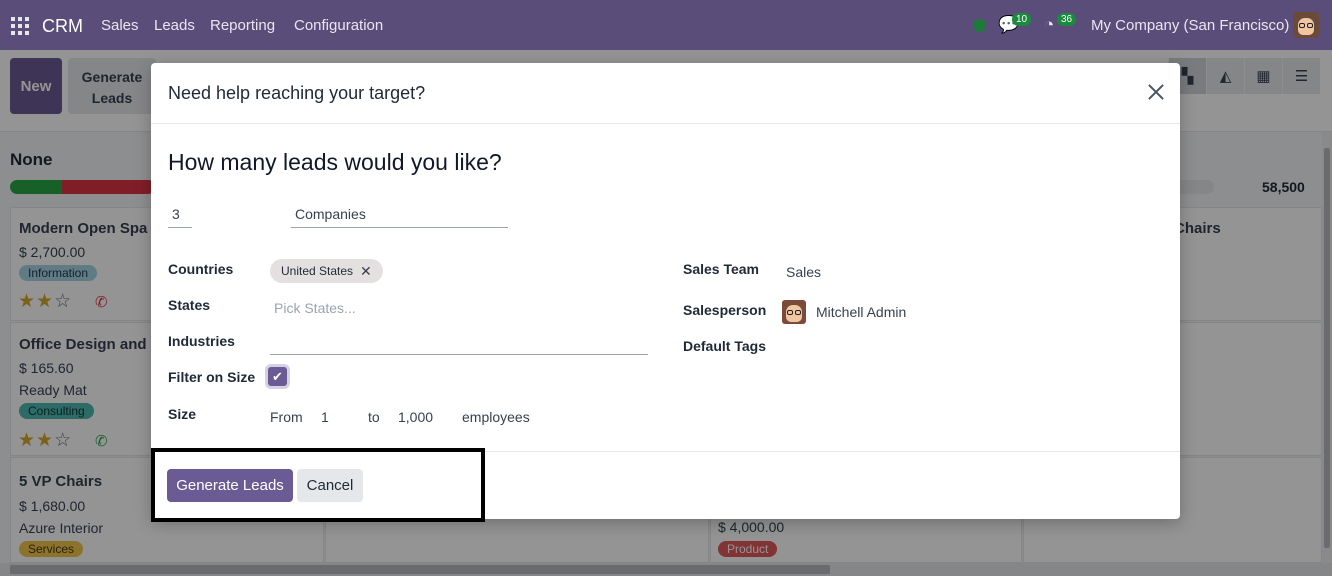 This screenshot has height=576, width=1332. Describe the element at coordinates (459, 344) in the screenshot. I see `industries-input` at that location.